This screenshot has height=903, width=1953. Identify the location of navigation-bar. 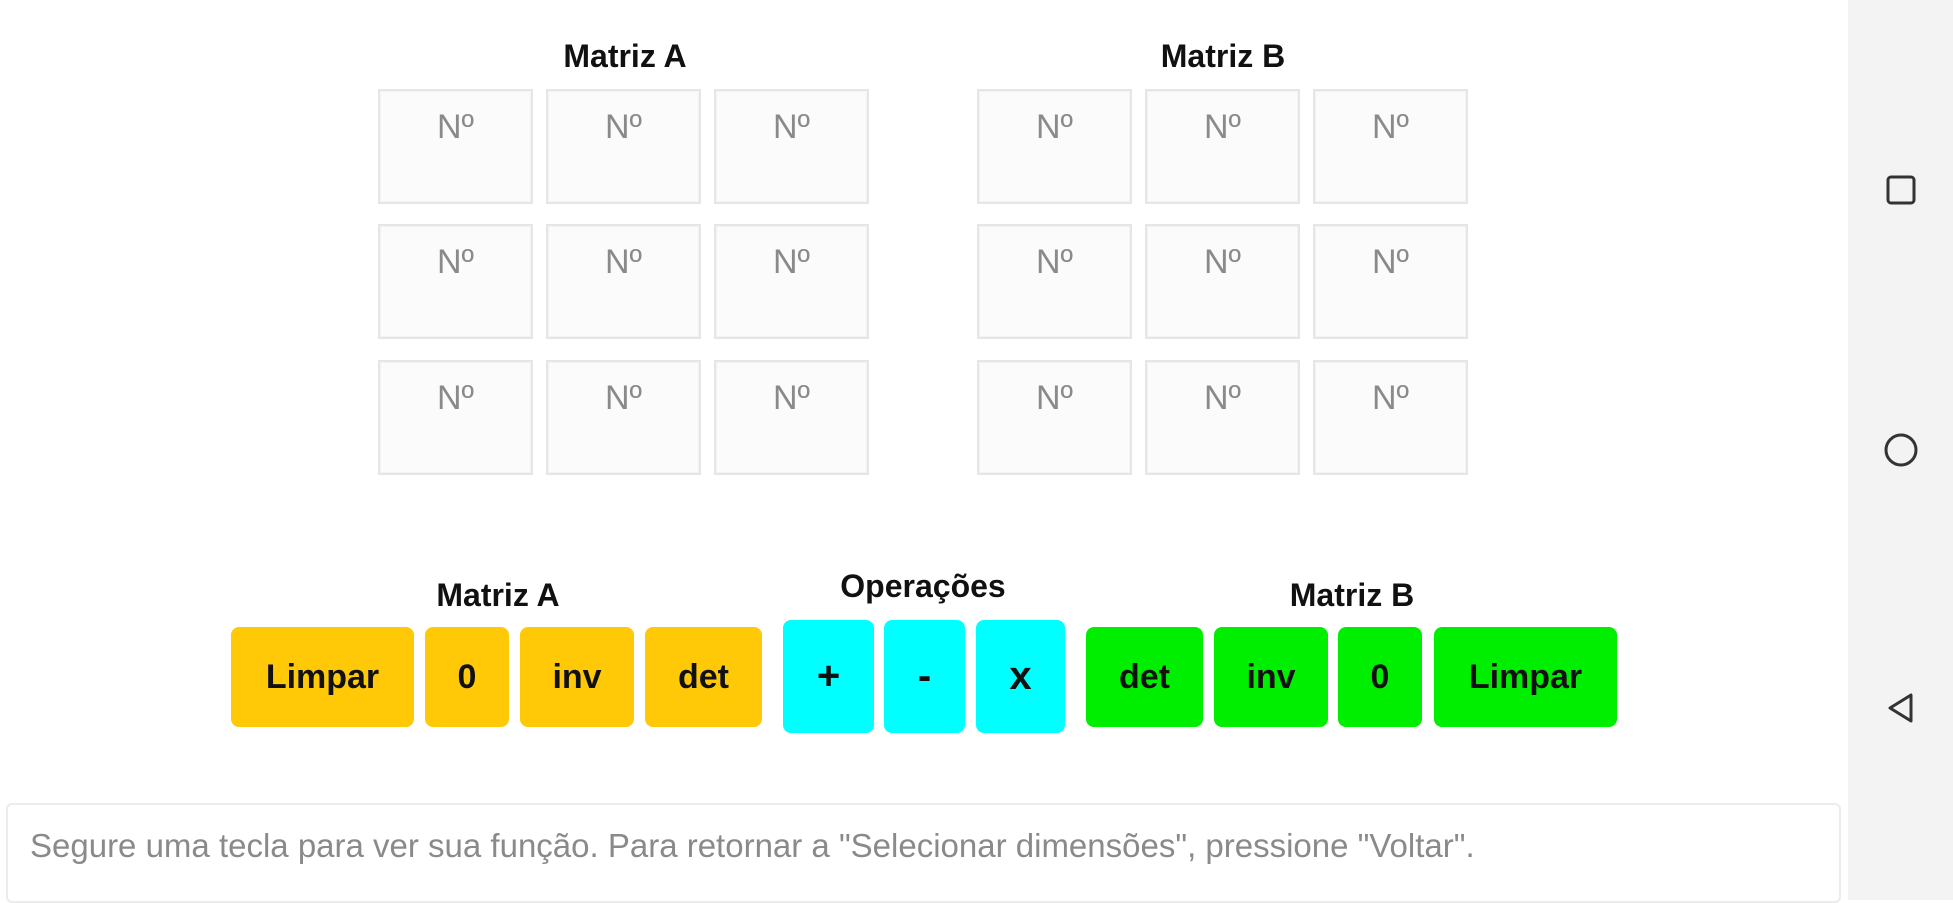
(1900, 450).